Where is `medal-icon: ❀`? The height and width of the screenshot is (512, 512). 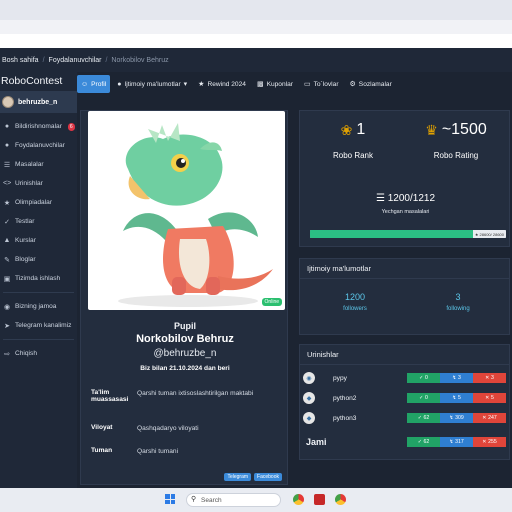 medal-icon: ❀ is located at coordinates (346, 129).